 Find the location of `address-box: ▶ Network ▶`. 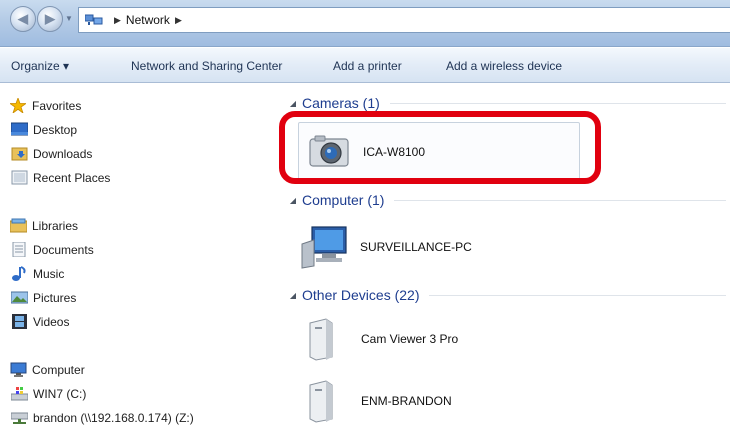

address-box: ▶ Network ▶ is located at coordinates (404, 20).